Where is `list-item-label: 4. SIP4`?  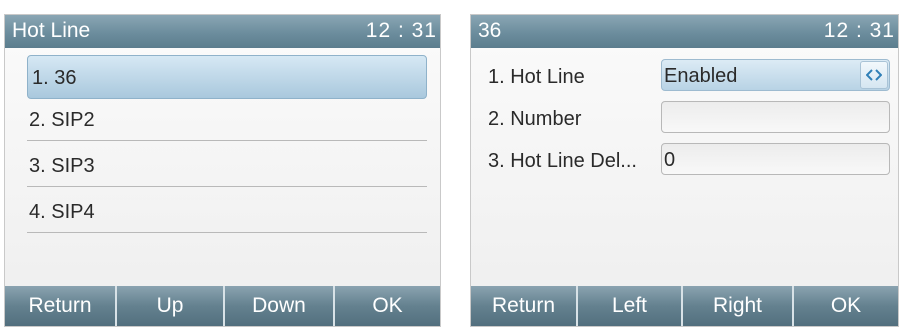 list-item-label: 4. SIP4 is located at coordinates (62, 212).